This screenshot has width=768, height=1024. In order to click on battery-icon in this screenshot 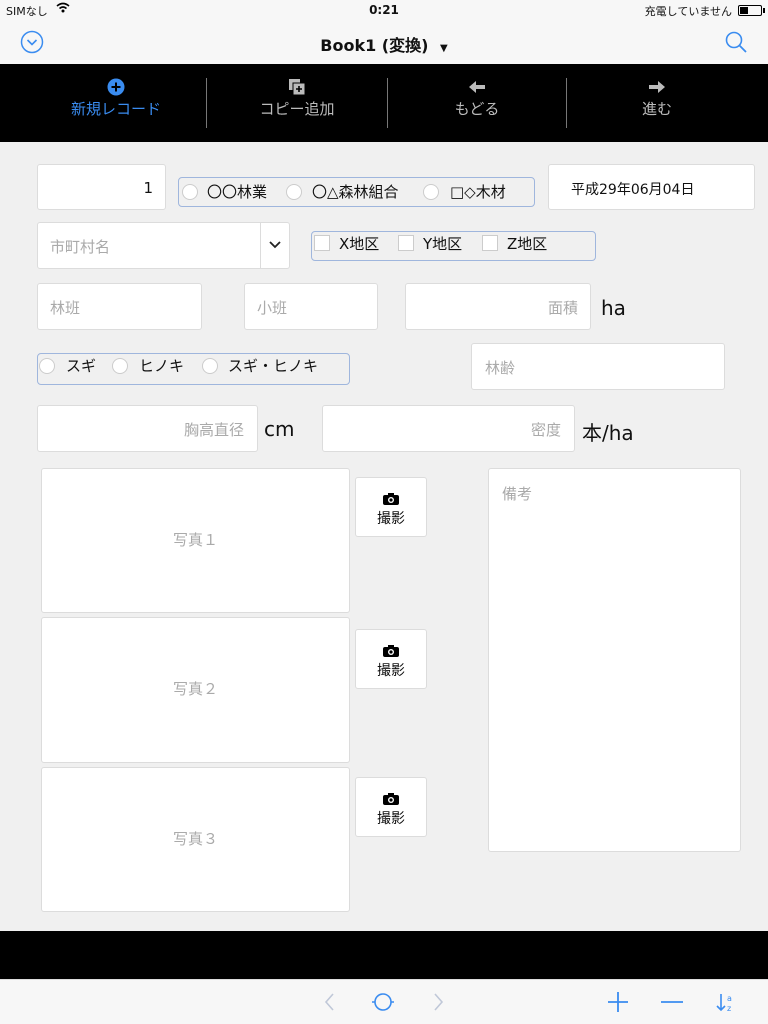, I will do `click(751, 10)`.